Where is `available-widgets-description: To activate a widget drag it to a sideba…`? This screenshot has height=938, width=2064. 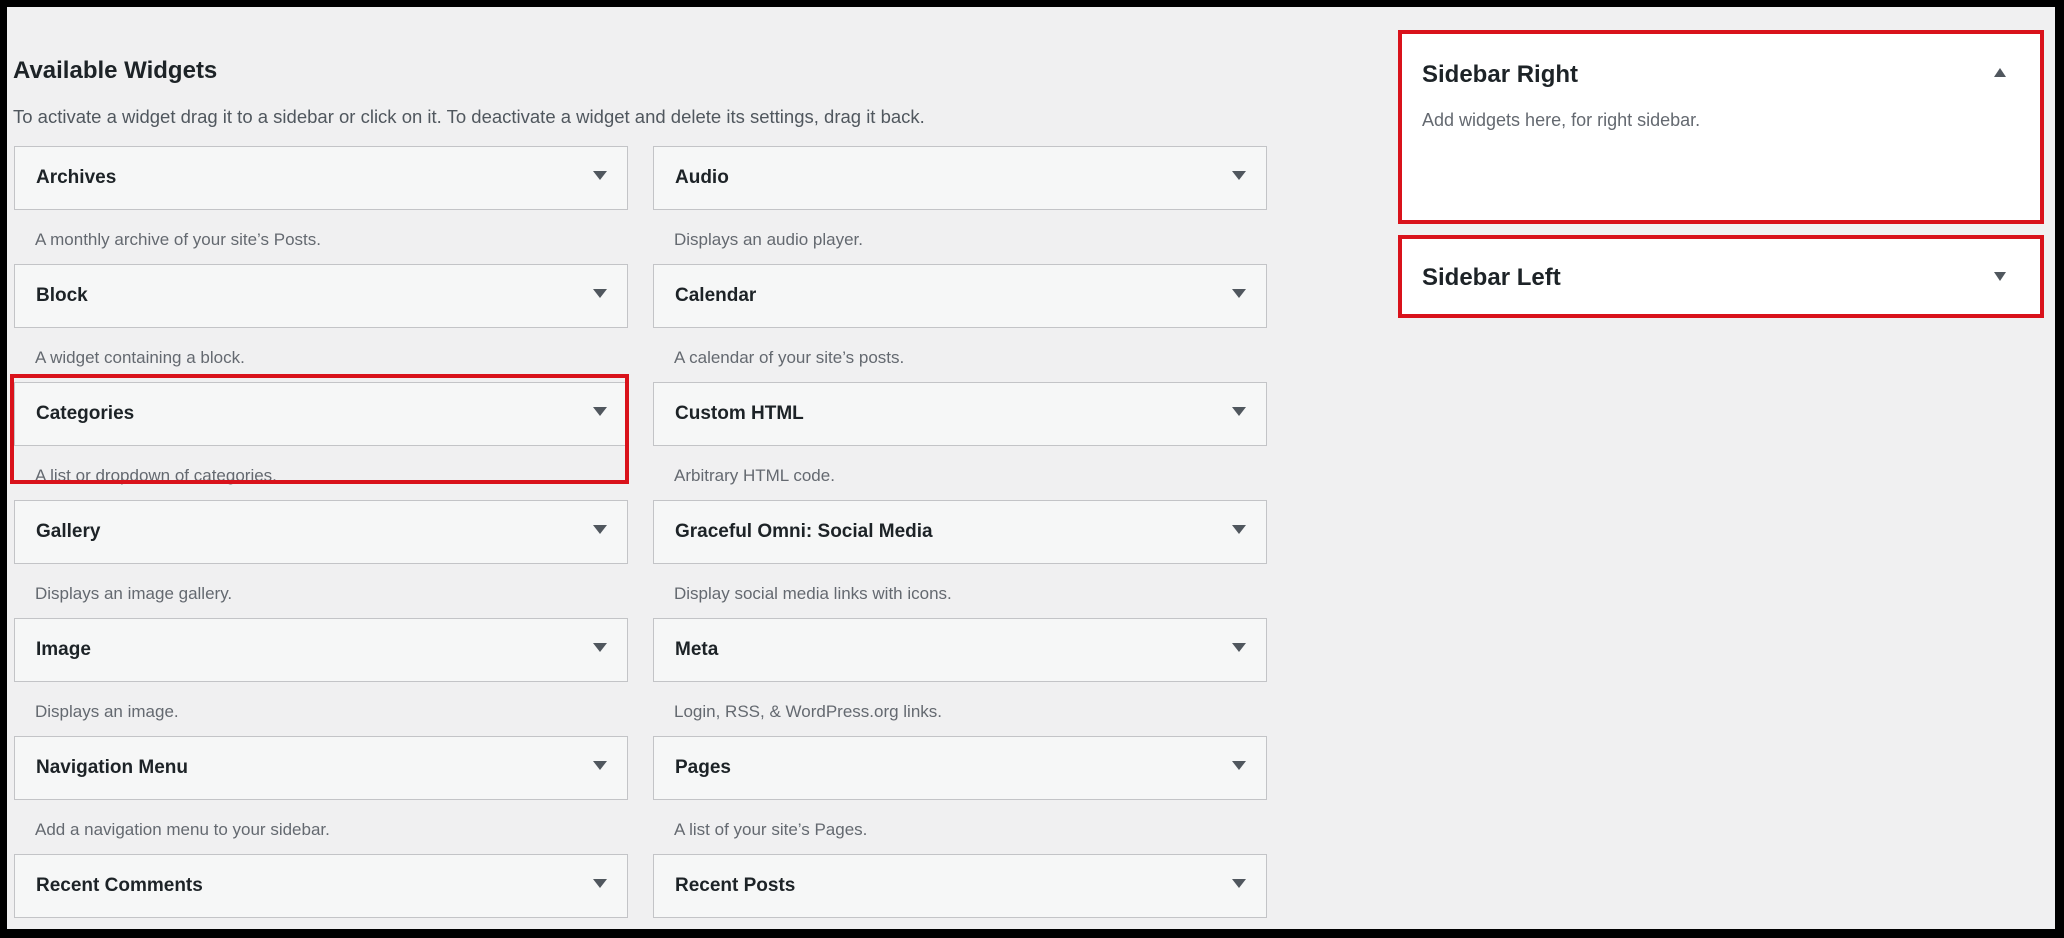 available-widgets-description: To activate a widget drag it to a sideba… is located at coordinates (469, 116).